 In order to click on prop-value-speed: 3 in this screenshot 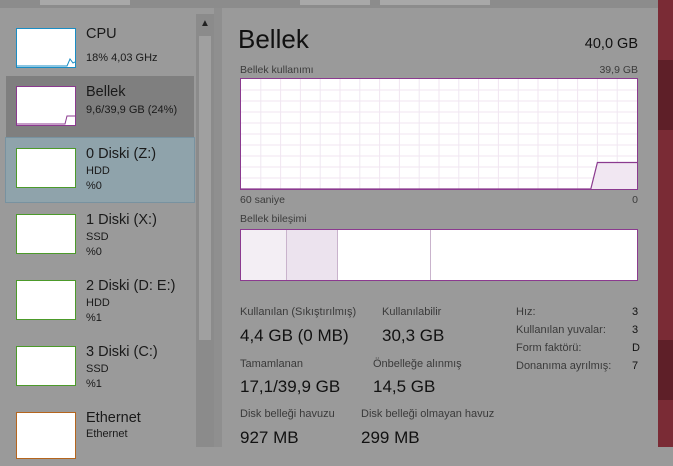, I will do `click(635, 312)`.